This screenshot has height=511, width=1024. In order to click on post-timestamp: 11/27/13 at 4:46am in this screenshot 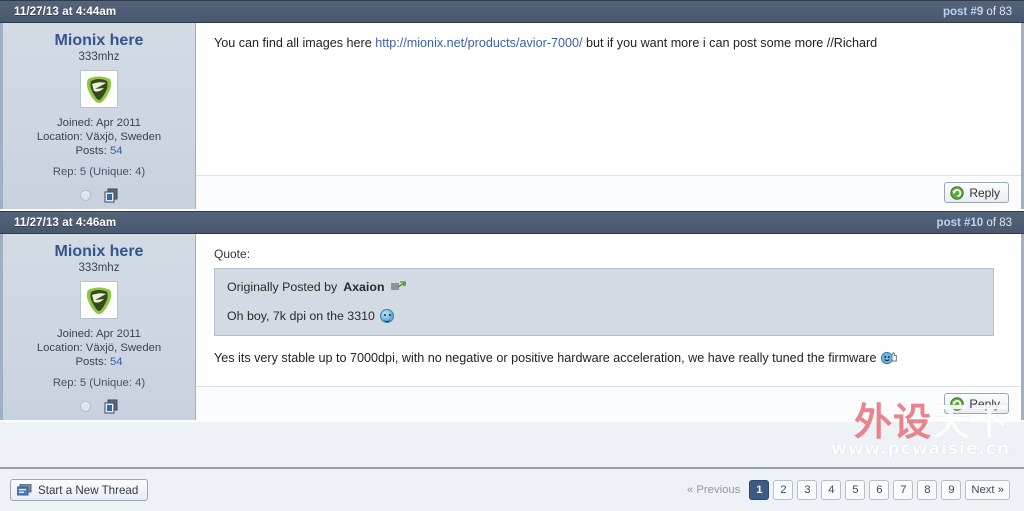, I will do `click(65, 222)`.